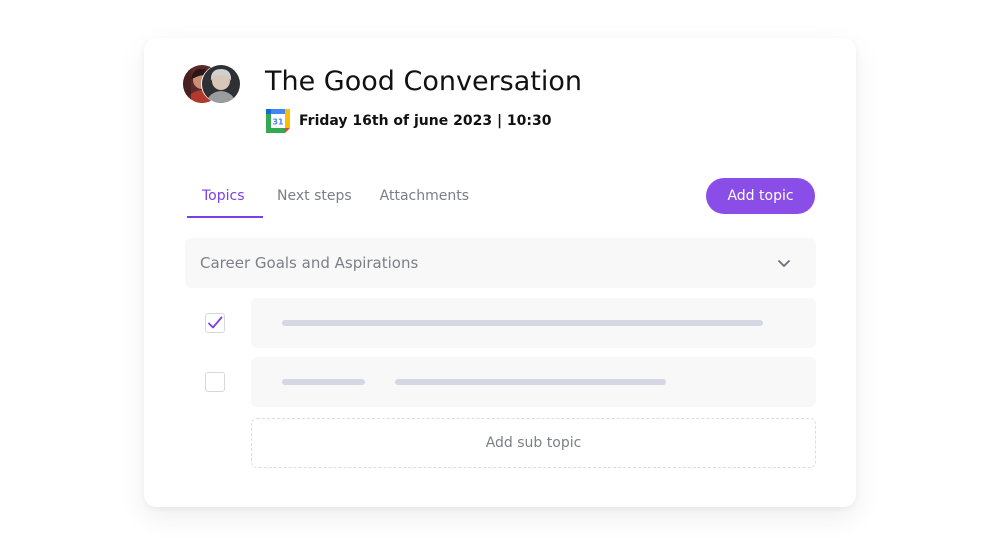 The width and height of the screenshot is (1000, 538). I want to click on tab-next-steps: Next steps, so click(314, 200).